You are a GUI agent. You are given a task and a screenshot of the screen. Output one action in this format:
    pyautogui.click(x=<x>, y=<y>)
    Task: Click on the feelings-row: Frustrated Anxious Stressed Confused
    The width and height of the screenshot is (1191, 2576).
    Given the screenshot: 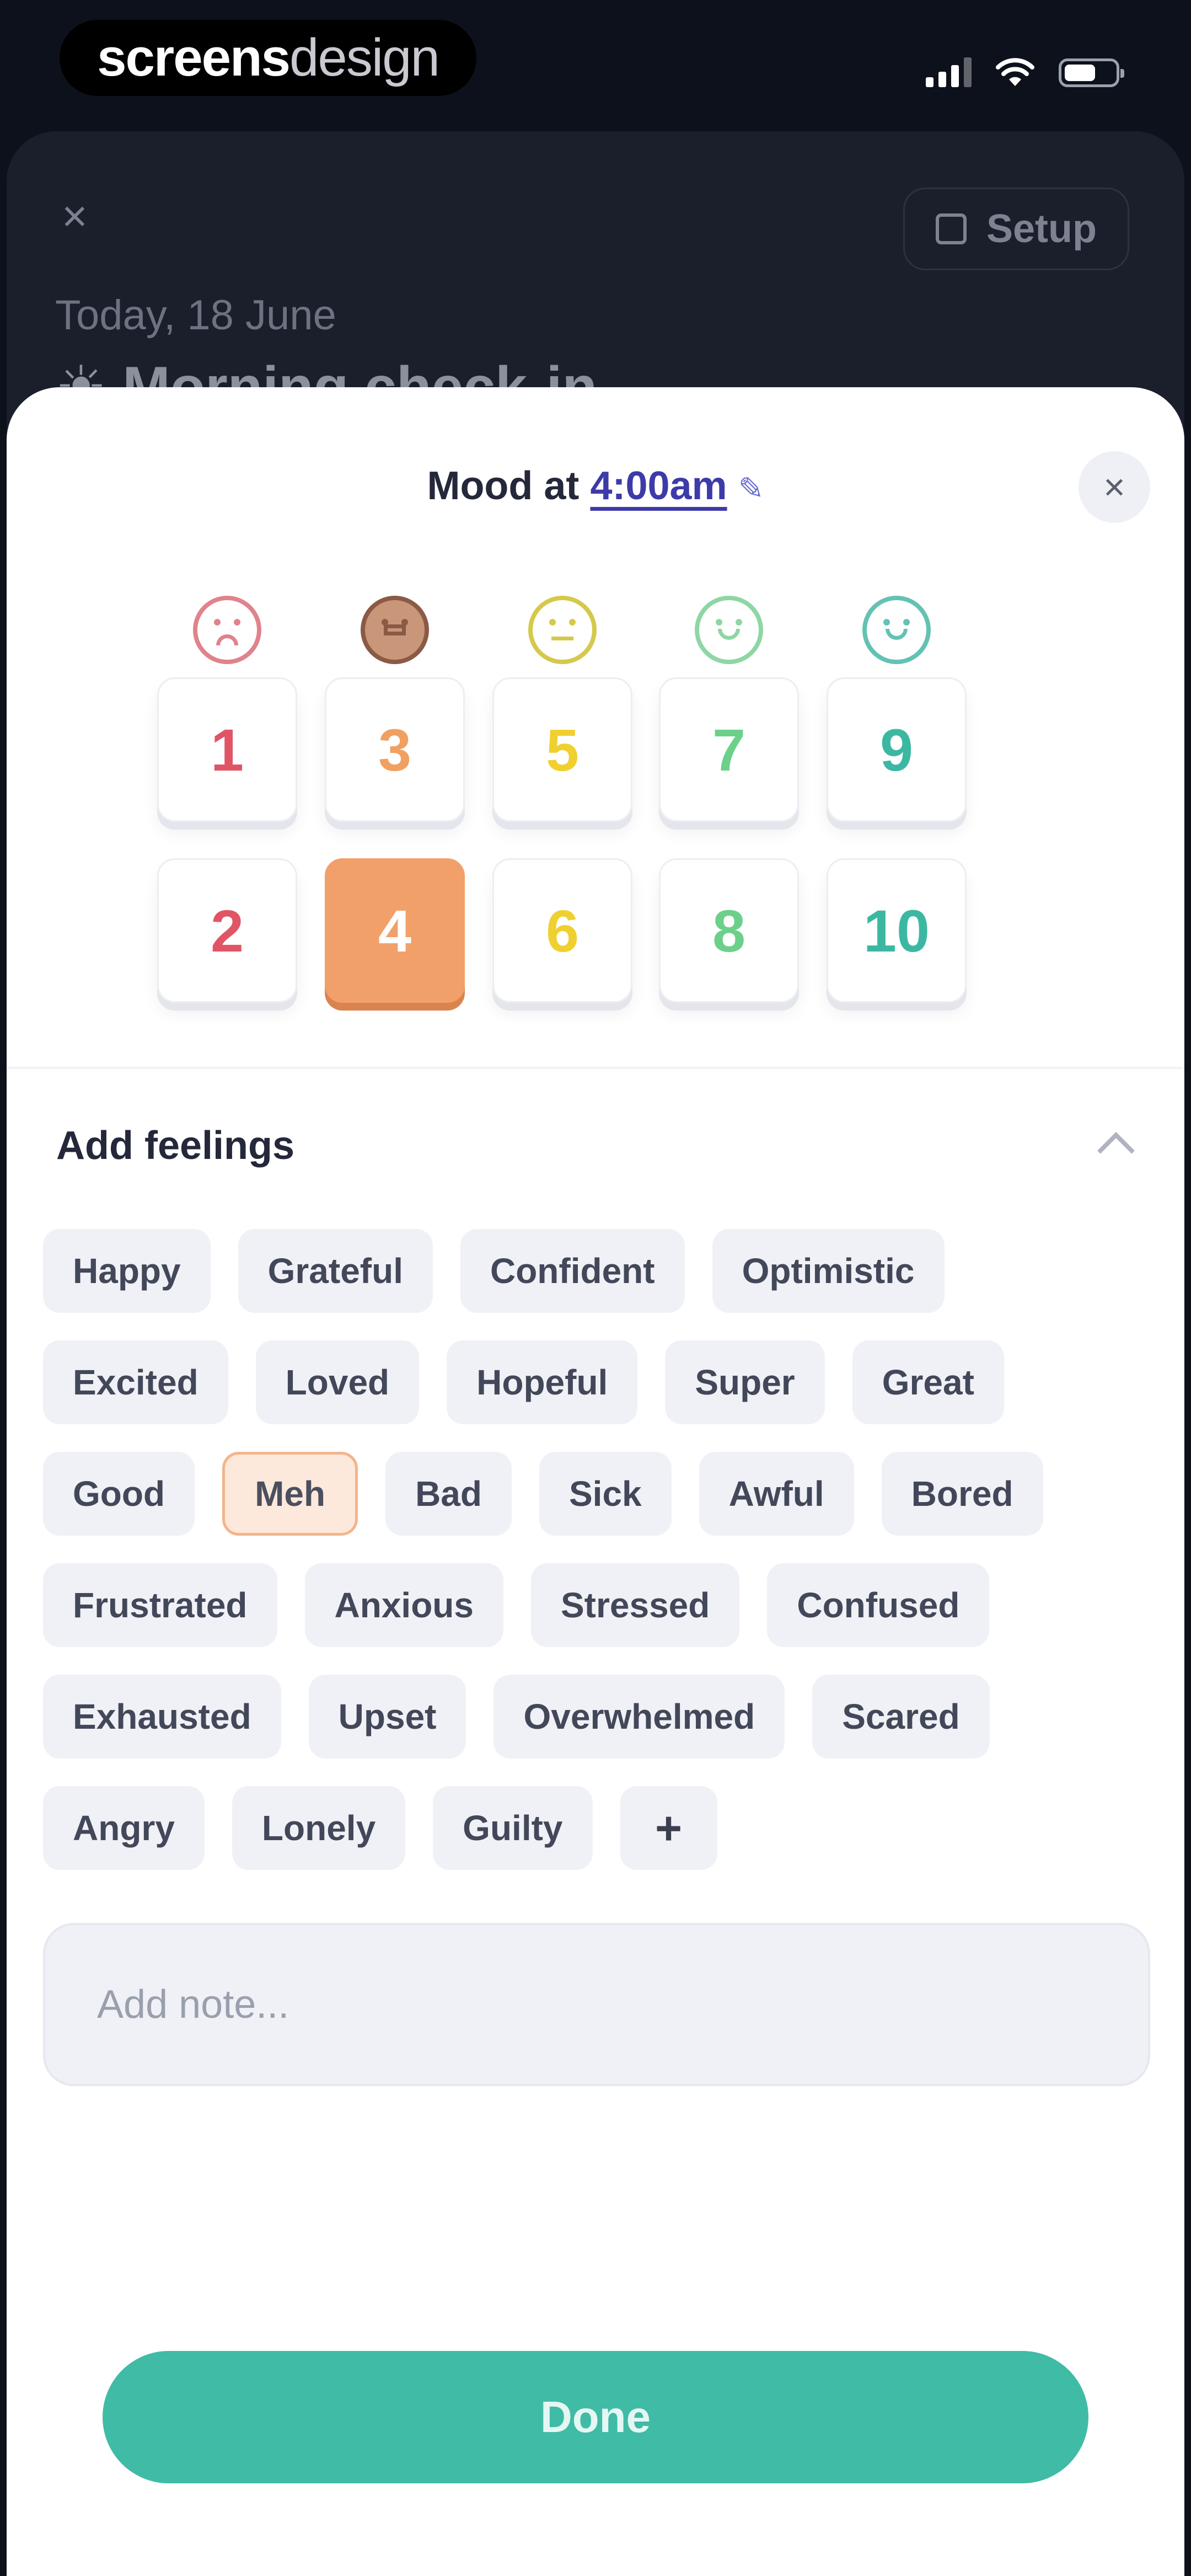 What is the action you would take?
    pyautogui.click(x=600, y=1605)
    